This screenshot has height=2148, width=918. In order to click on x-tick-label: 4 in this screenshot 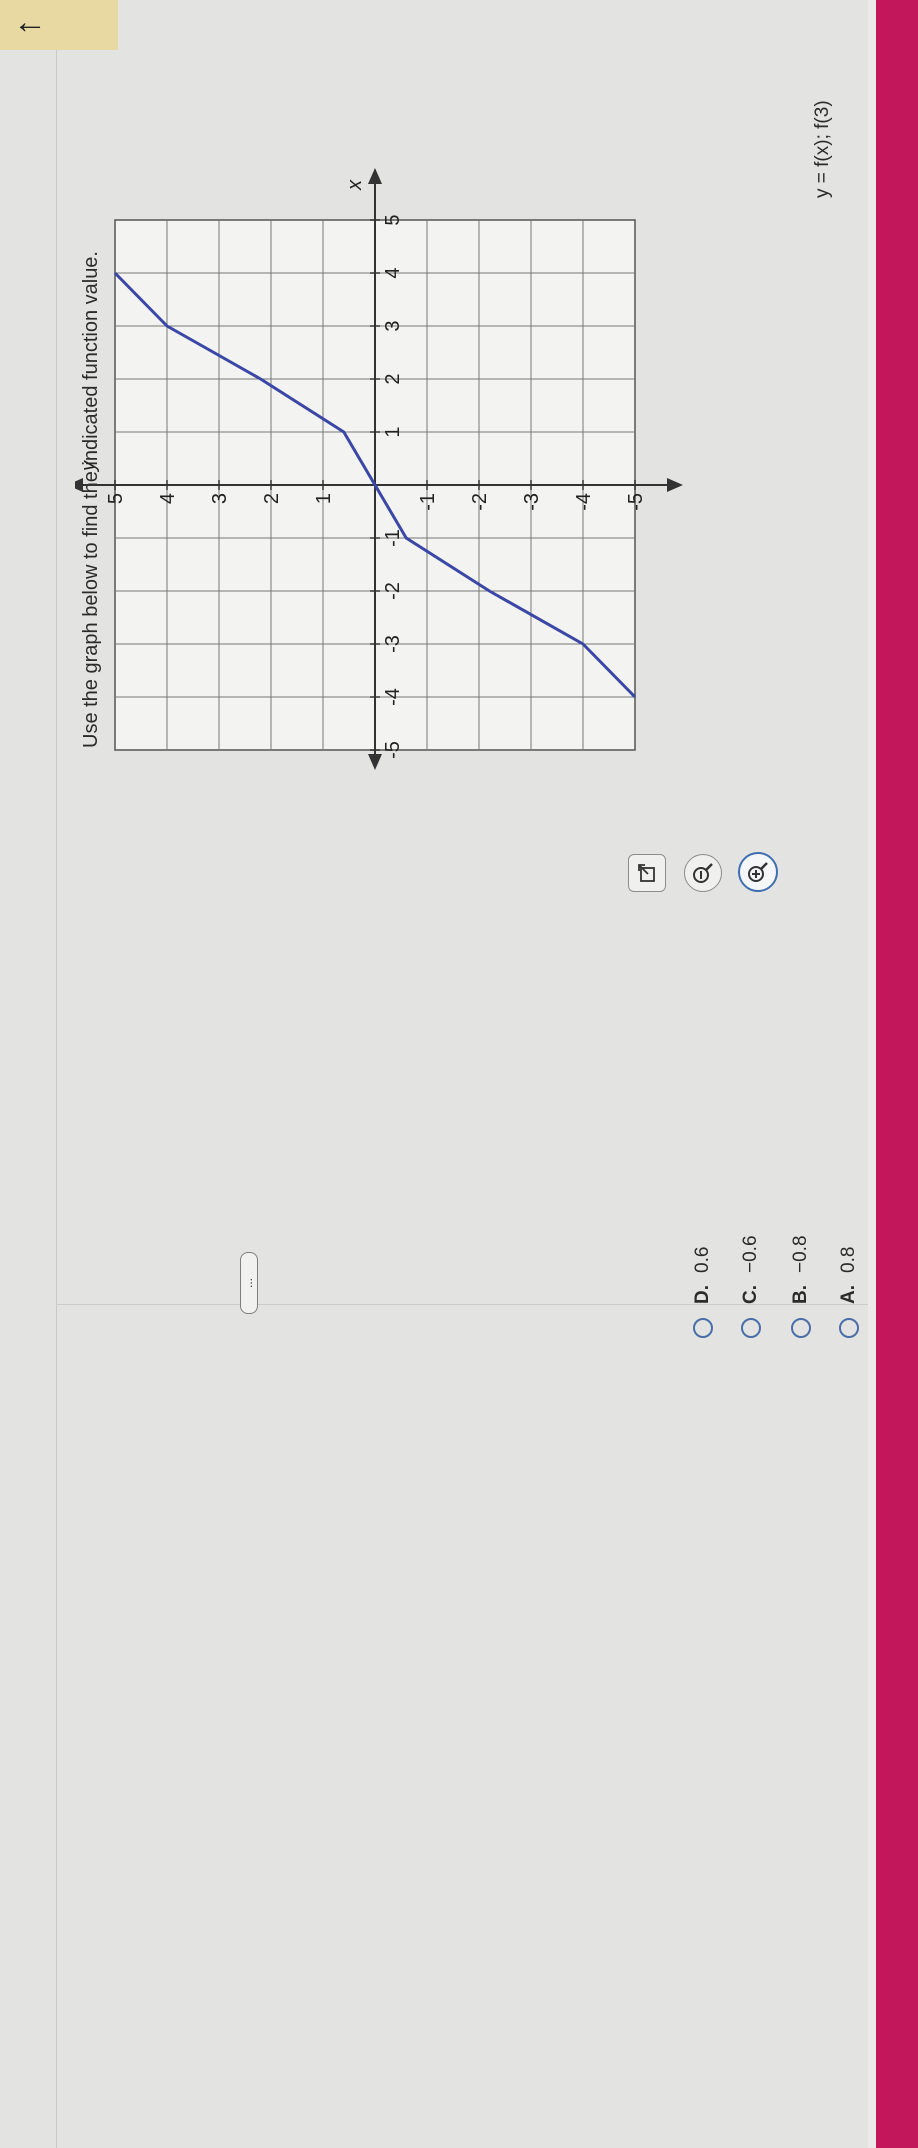, I will do `click(393, 272)`.